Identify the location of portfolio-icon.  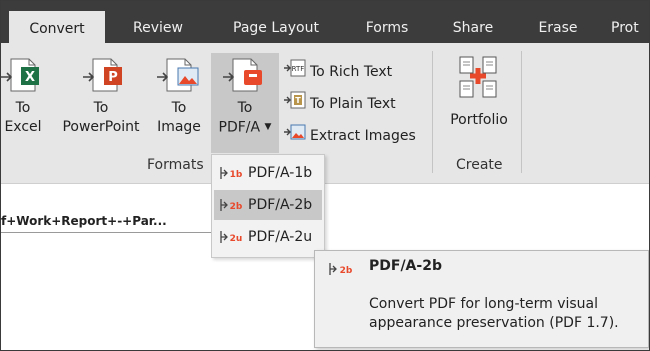
(478, 77).